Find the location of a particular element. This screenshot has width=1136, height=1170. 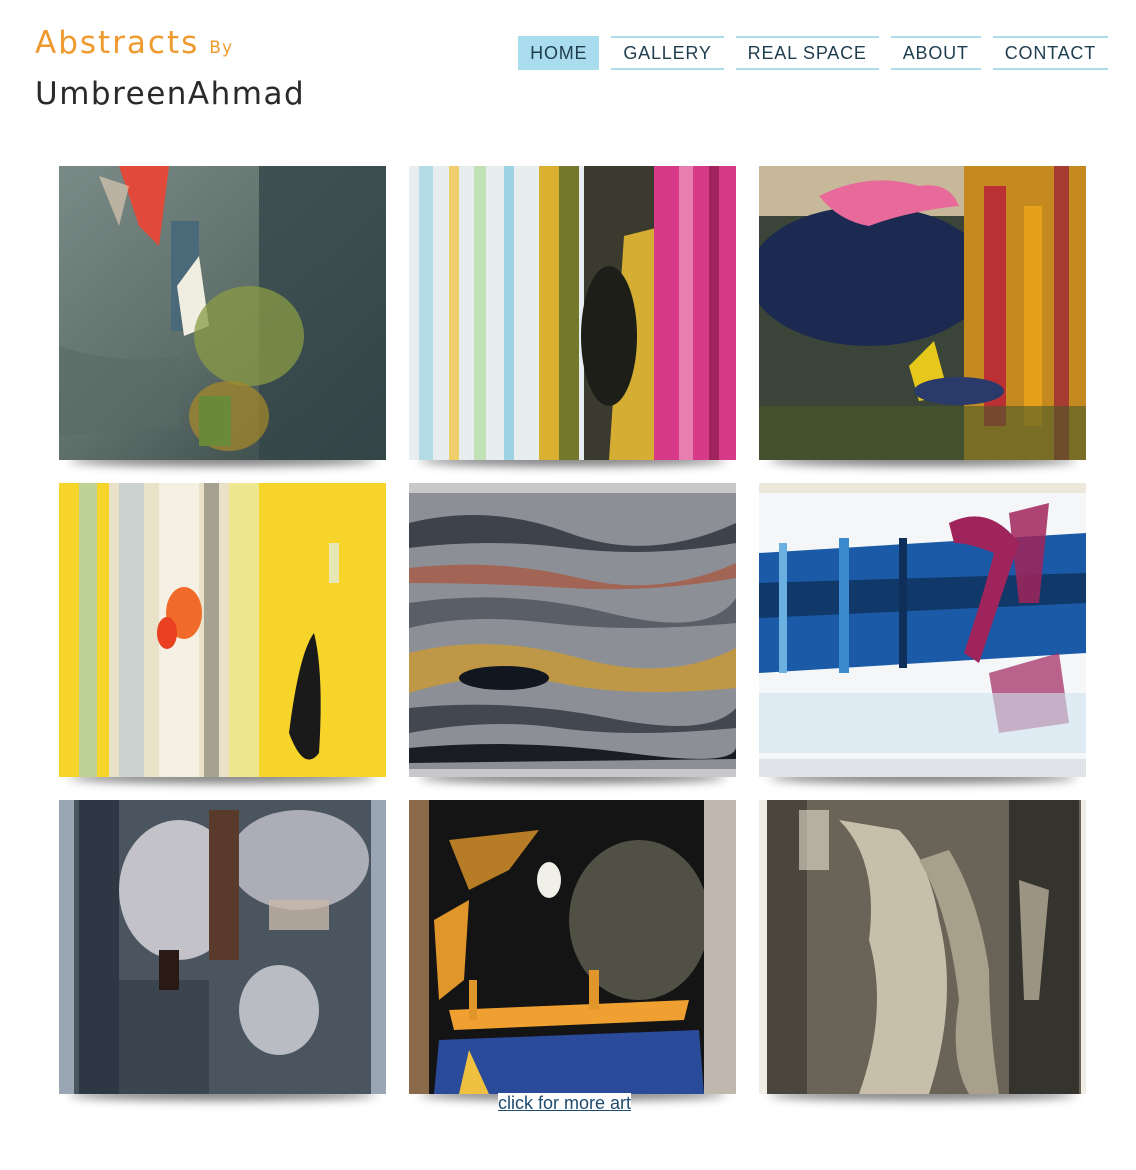

more-art-link: click for more art is located at coordinates (565, 1104).